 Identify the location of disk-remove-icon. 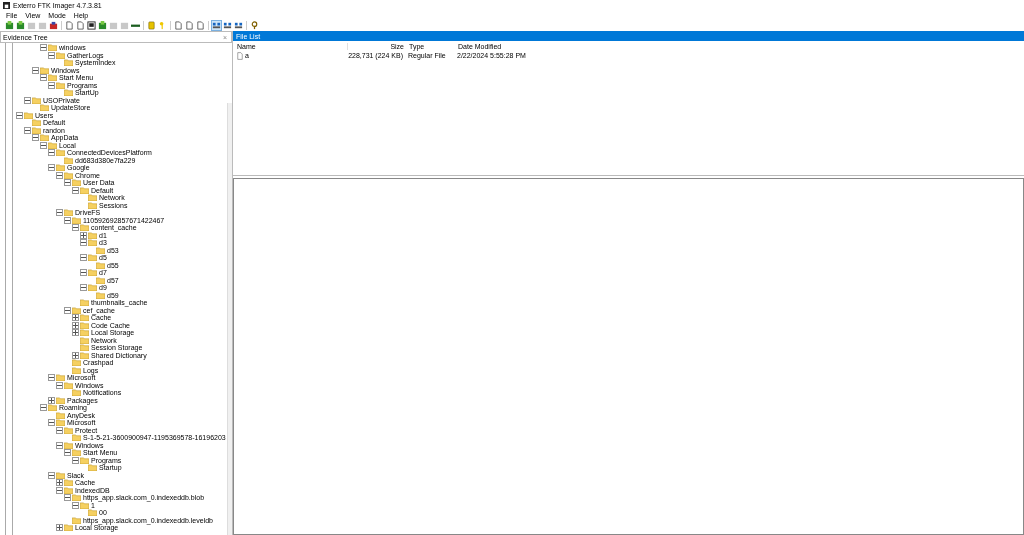
(53, 25).